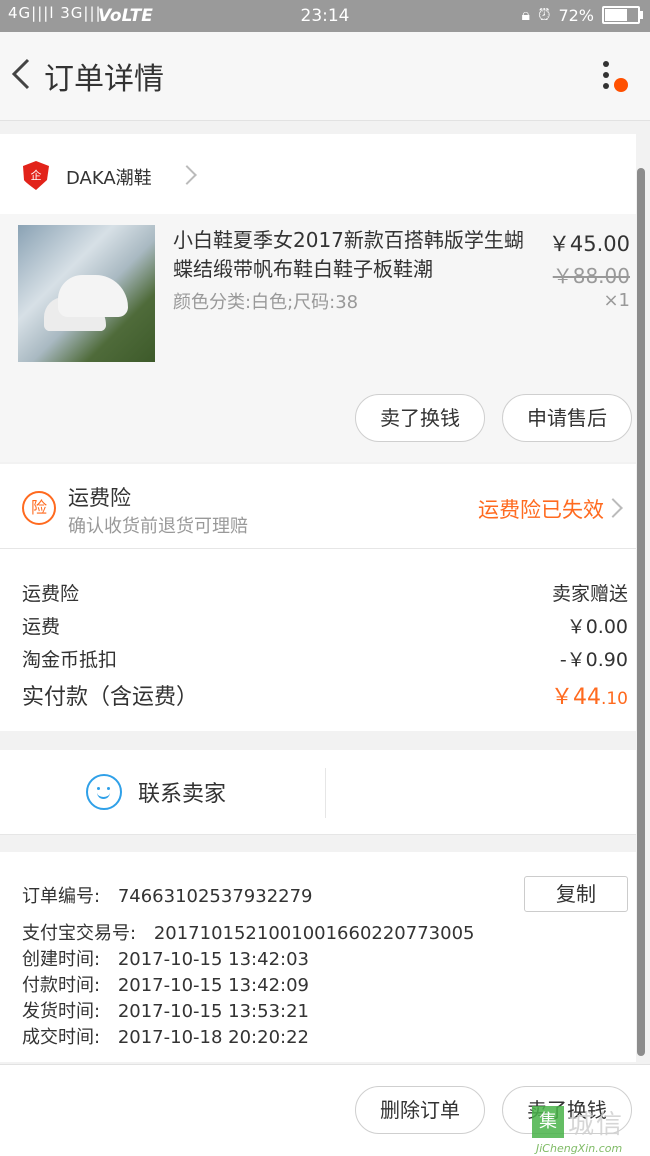  Describe the element at coordinates (61, 985) in the screenshot. I see `info-label: 付款时间:` at that location.